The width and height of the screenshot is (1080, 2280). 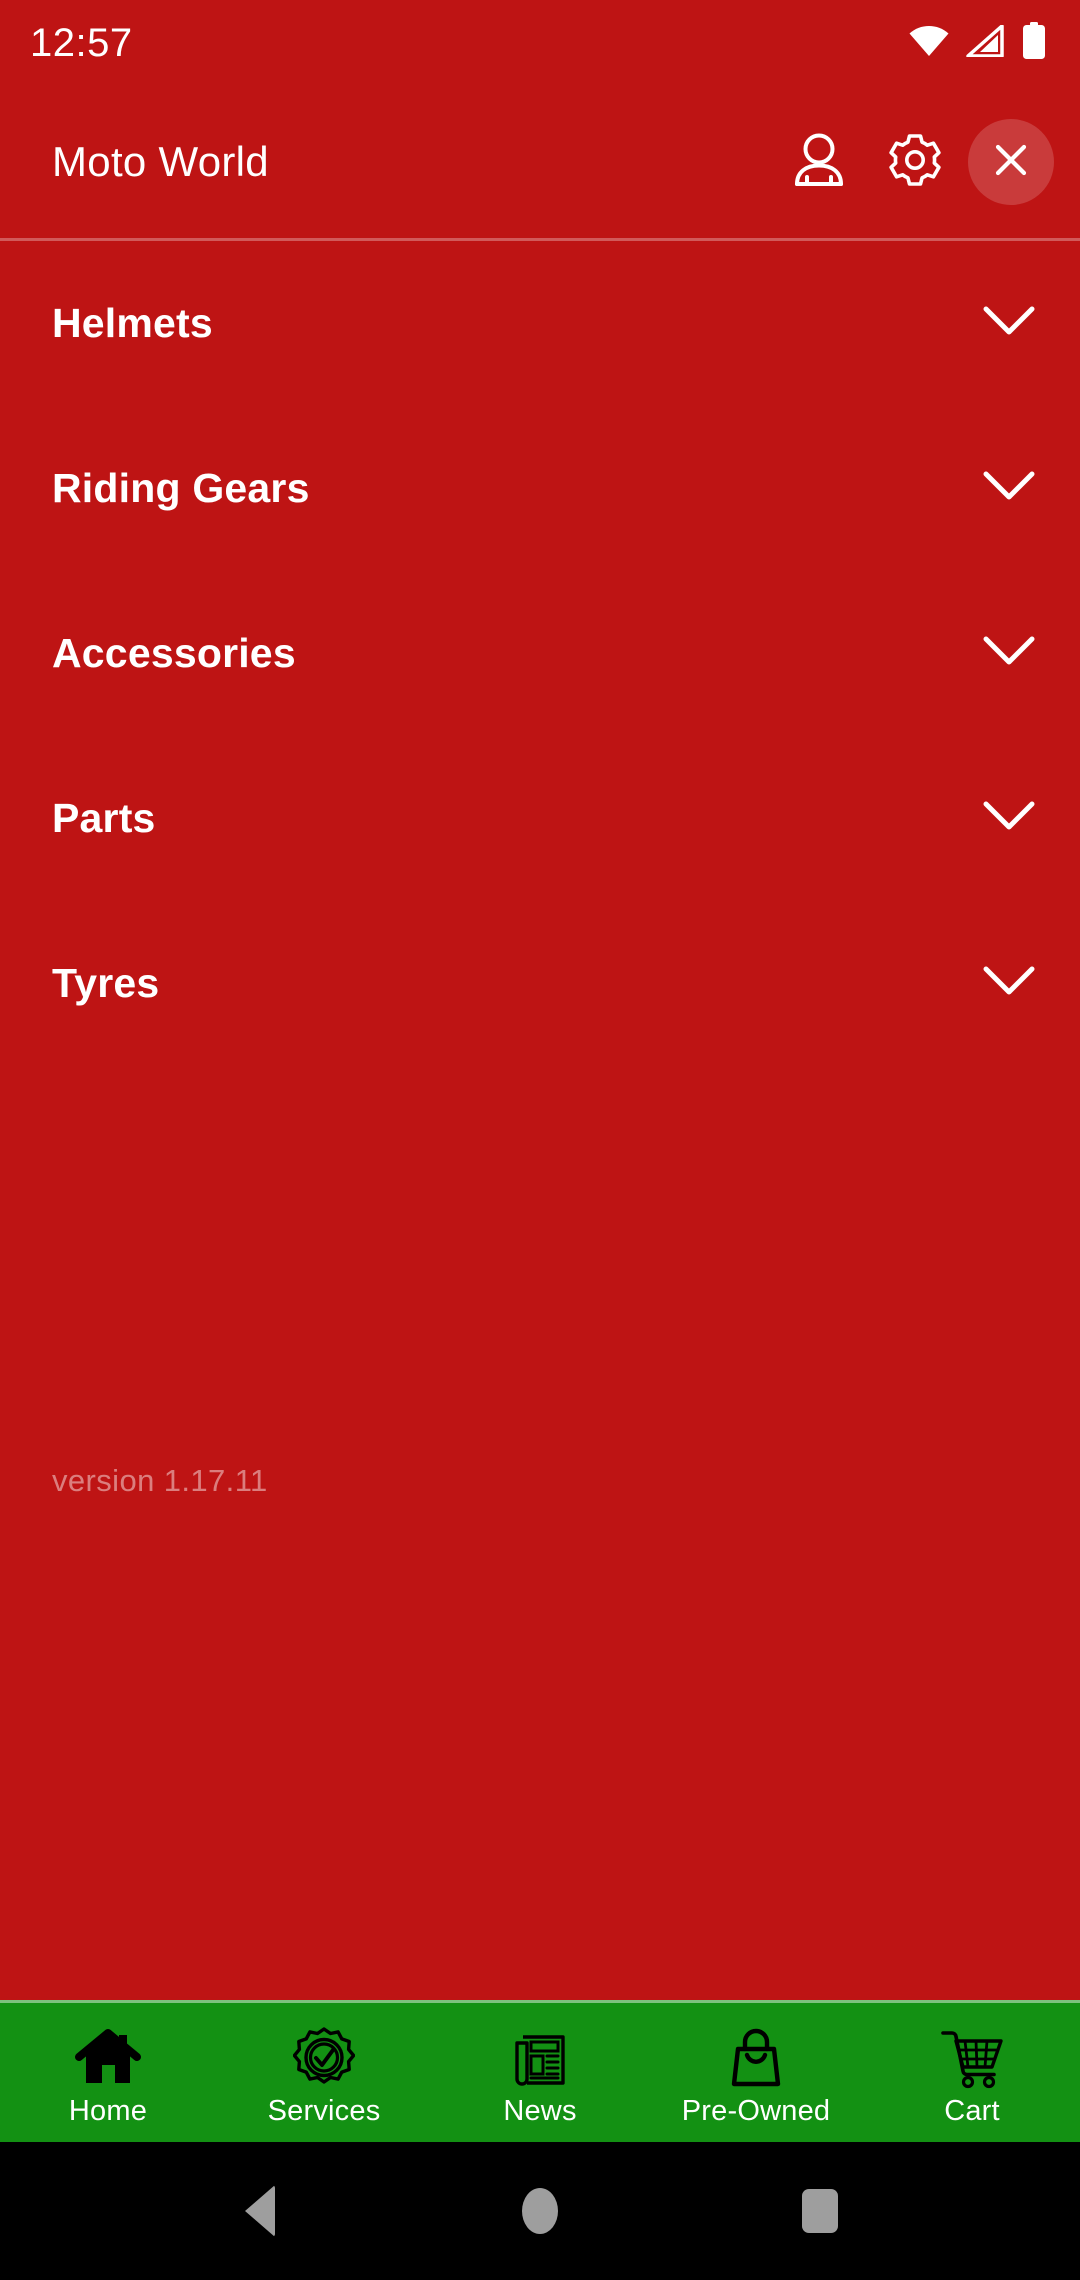 I want to click on tab-home: Home, so click(x=108, y=2072).